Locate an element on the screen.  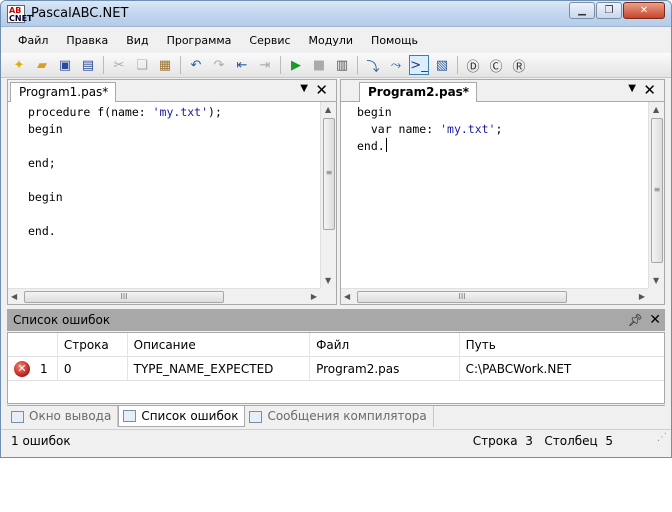
debug-mode-icon: Ⓓ is located at coordinates (473, 65).